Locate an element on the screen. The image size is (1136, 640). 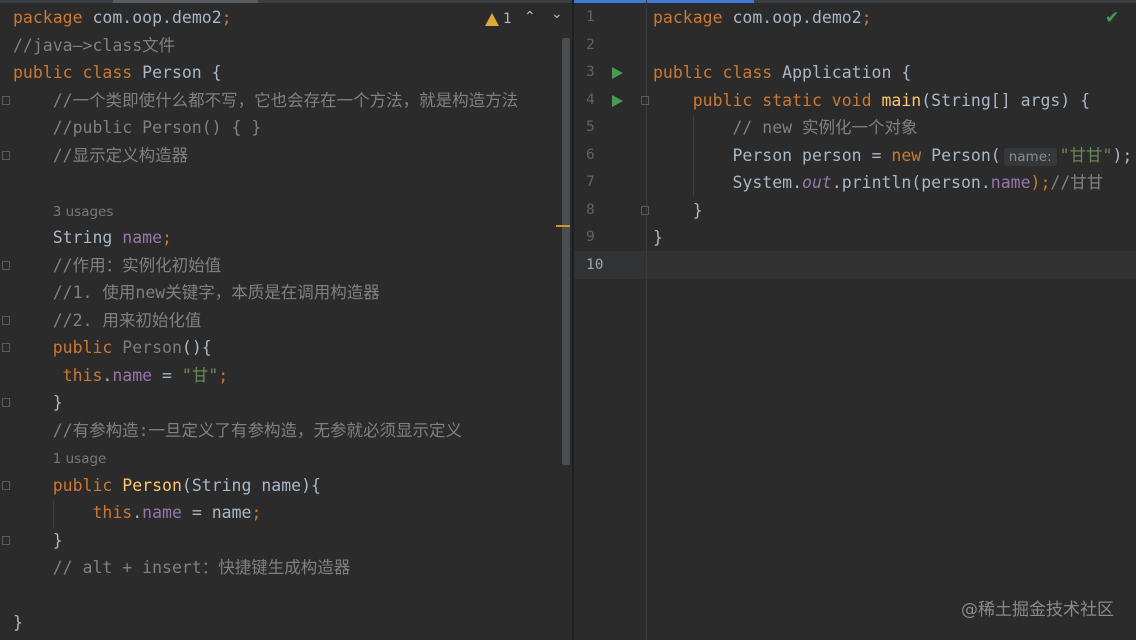
code-line: System.out.println(person.name);//甘甘 is located at coordinates (892, 183).